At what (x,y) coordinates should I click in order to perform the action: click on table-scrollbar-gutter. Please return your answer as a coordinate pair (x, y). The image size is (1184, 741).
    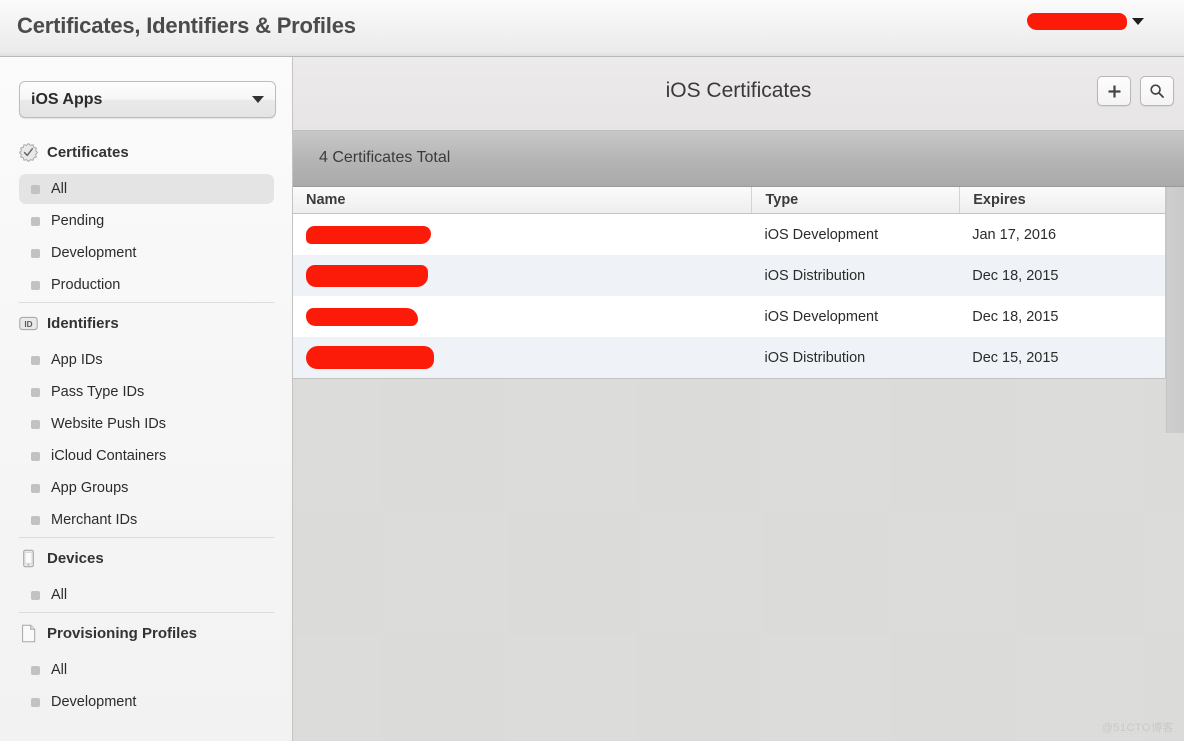
    Looking at the image, I should click on (1175, 310).